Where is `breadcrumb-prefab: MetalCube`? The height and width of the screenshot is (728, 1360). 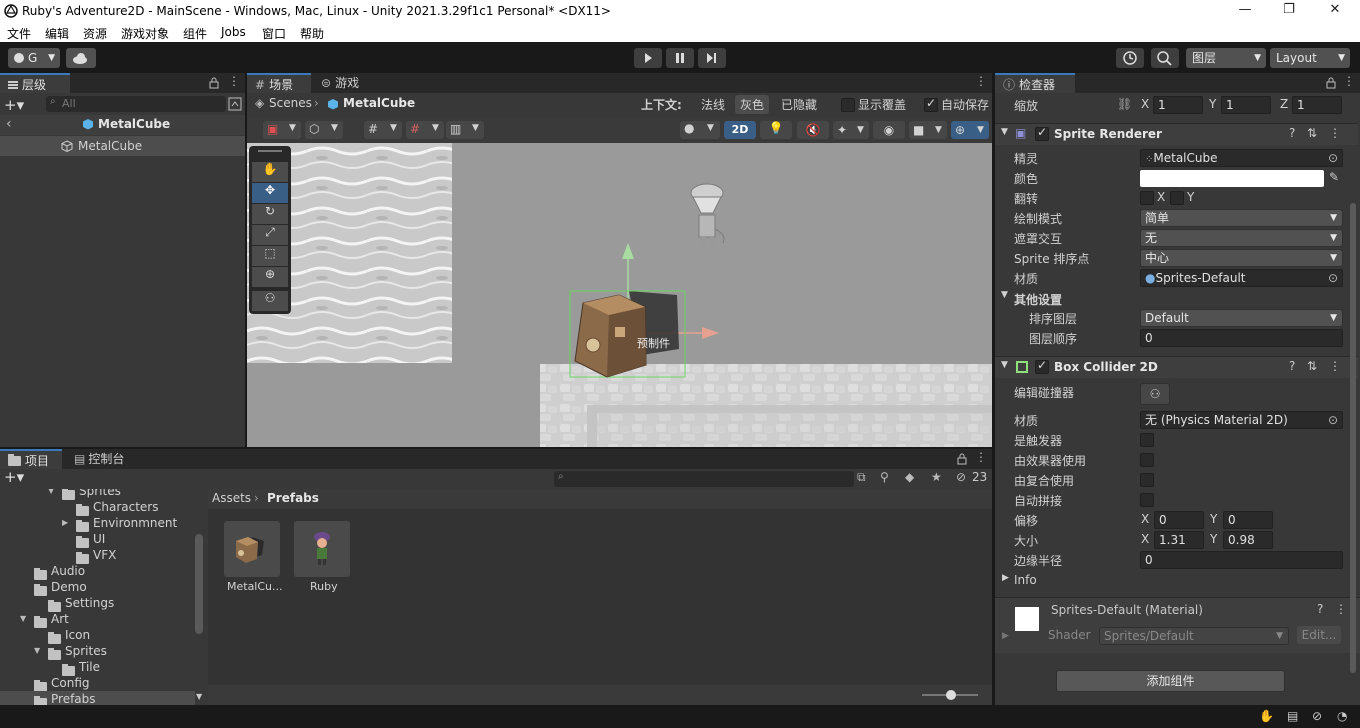 breadcrumb-prefab: MetalCube is located at coordinates (379, 103).